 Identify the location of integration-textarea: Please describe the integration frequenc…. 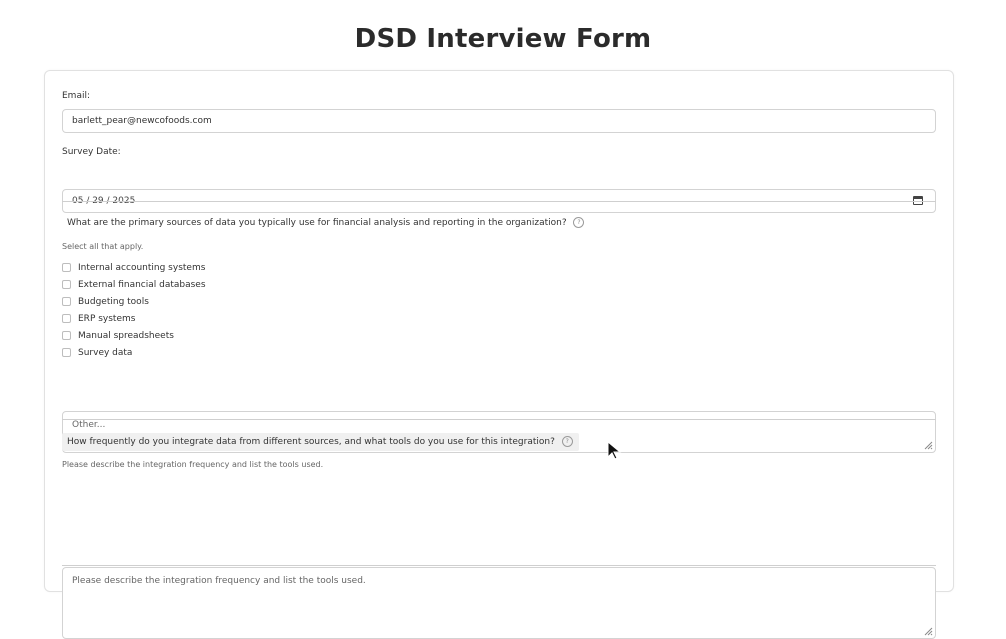
(499, 603).